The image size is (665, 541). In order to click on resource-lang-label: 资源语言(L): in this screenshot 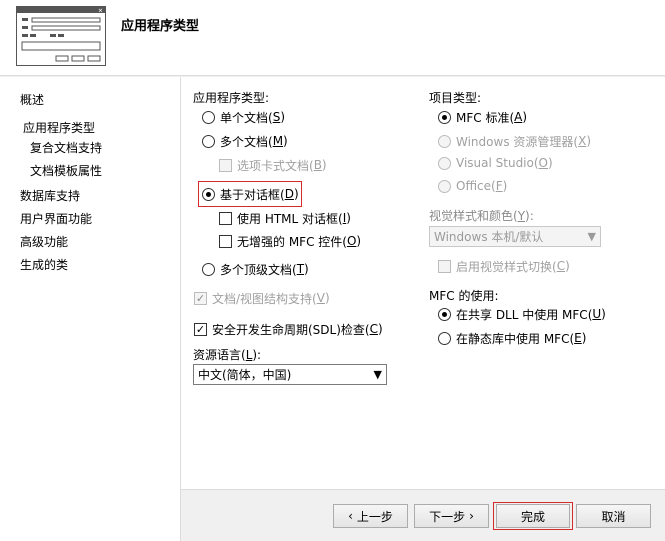, I will do `click(227, 355)`.